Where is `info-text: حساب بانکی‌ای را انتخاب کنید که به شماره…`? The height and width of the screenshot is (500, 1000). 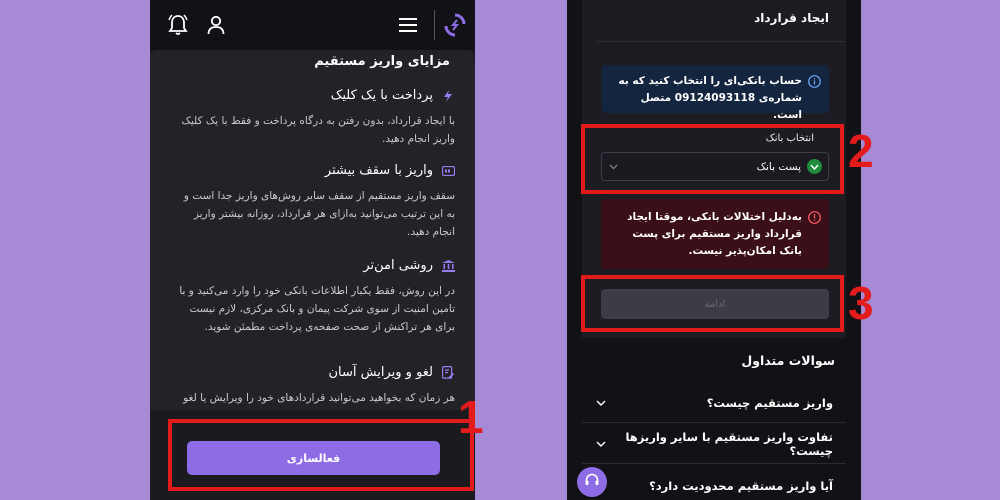 info-text: حساب بانکی‌ای را انتخاب کنید که به شماره… is located at coordinates (710, 98).